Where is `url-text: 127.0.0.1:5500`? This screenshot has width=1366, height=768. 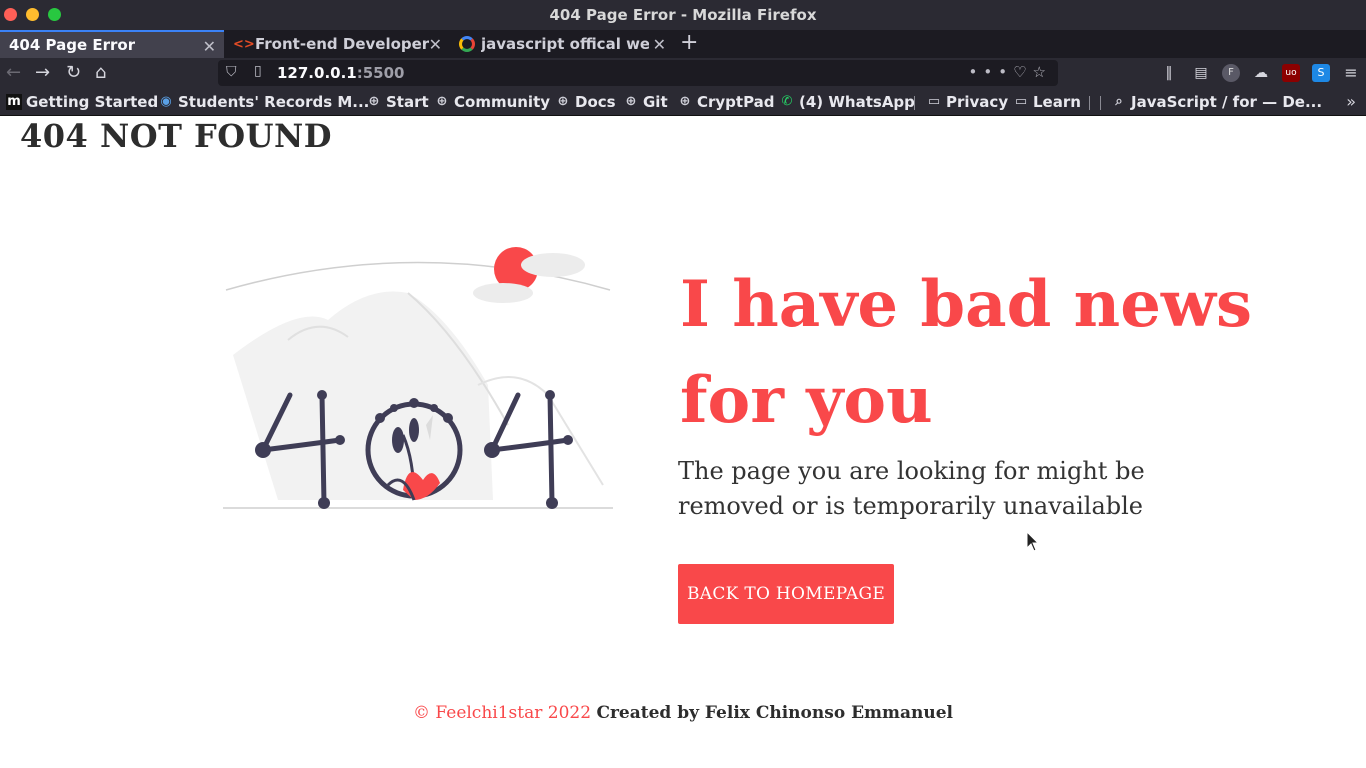 url-text: 127.0.0.1:5500 is located at coordinates (340, 73).